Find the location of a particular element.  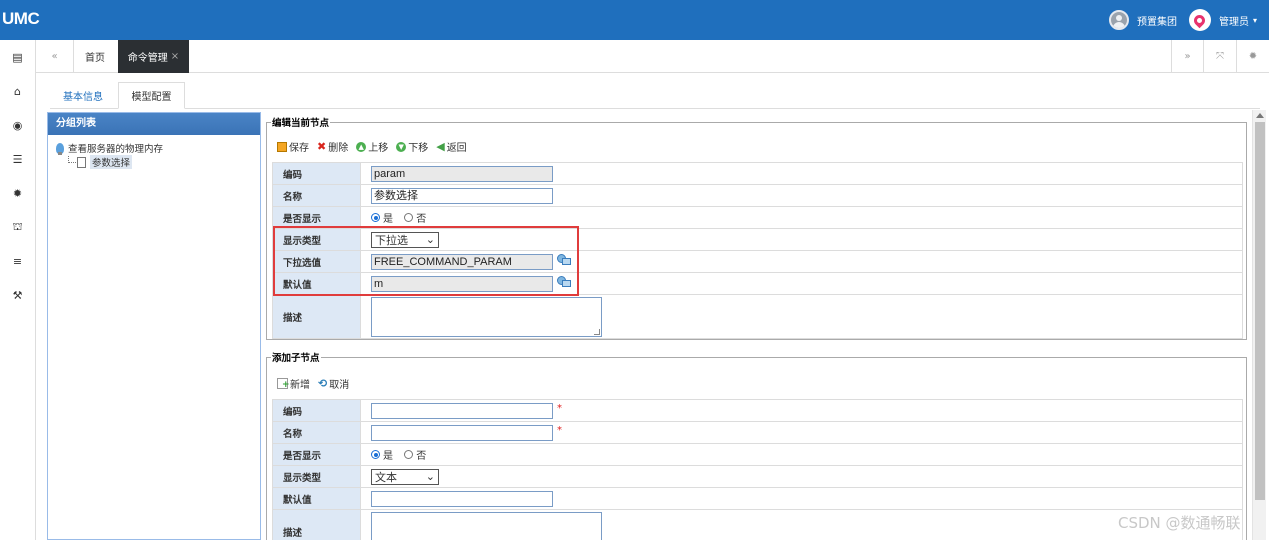

vertical-scrollbar is located at coordinates (1259, 325).